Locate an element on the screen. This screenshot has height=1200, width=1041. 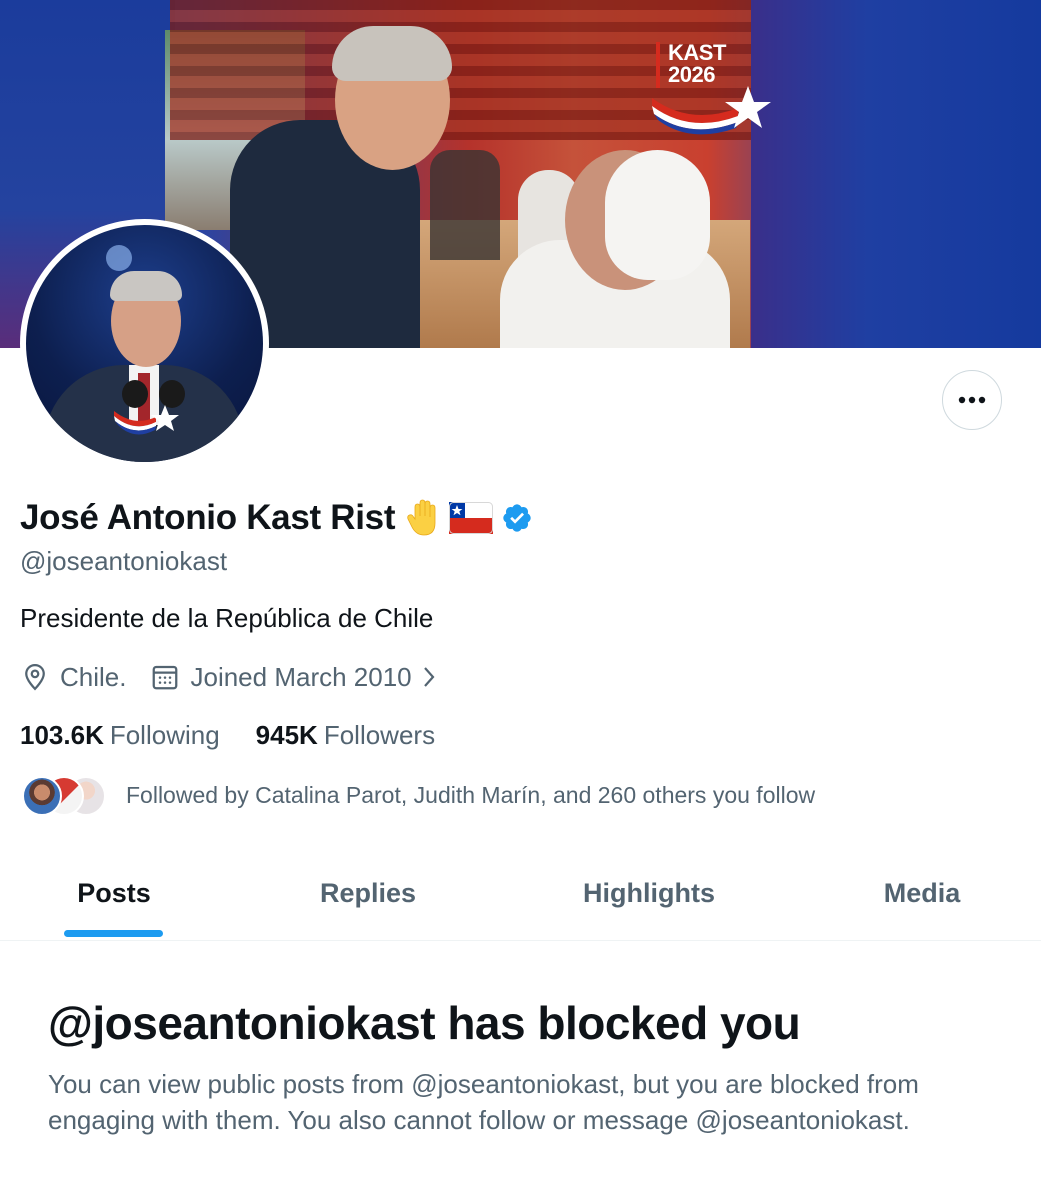
blocked-title: @joseantoniokast has blocked you is located at coordinates (424, 1023).